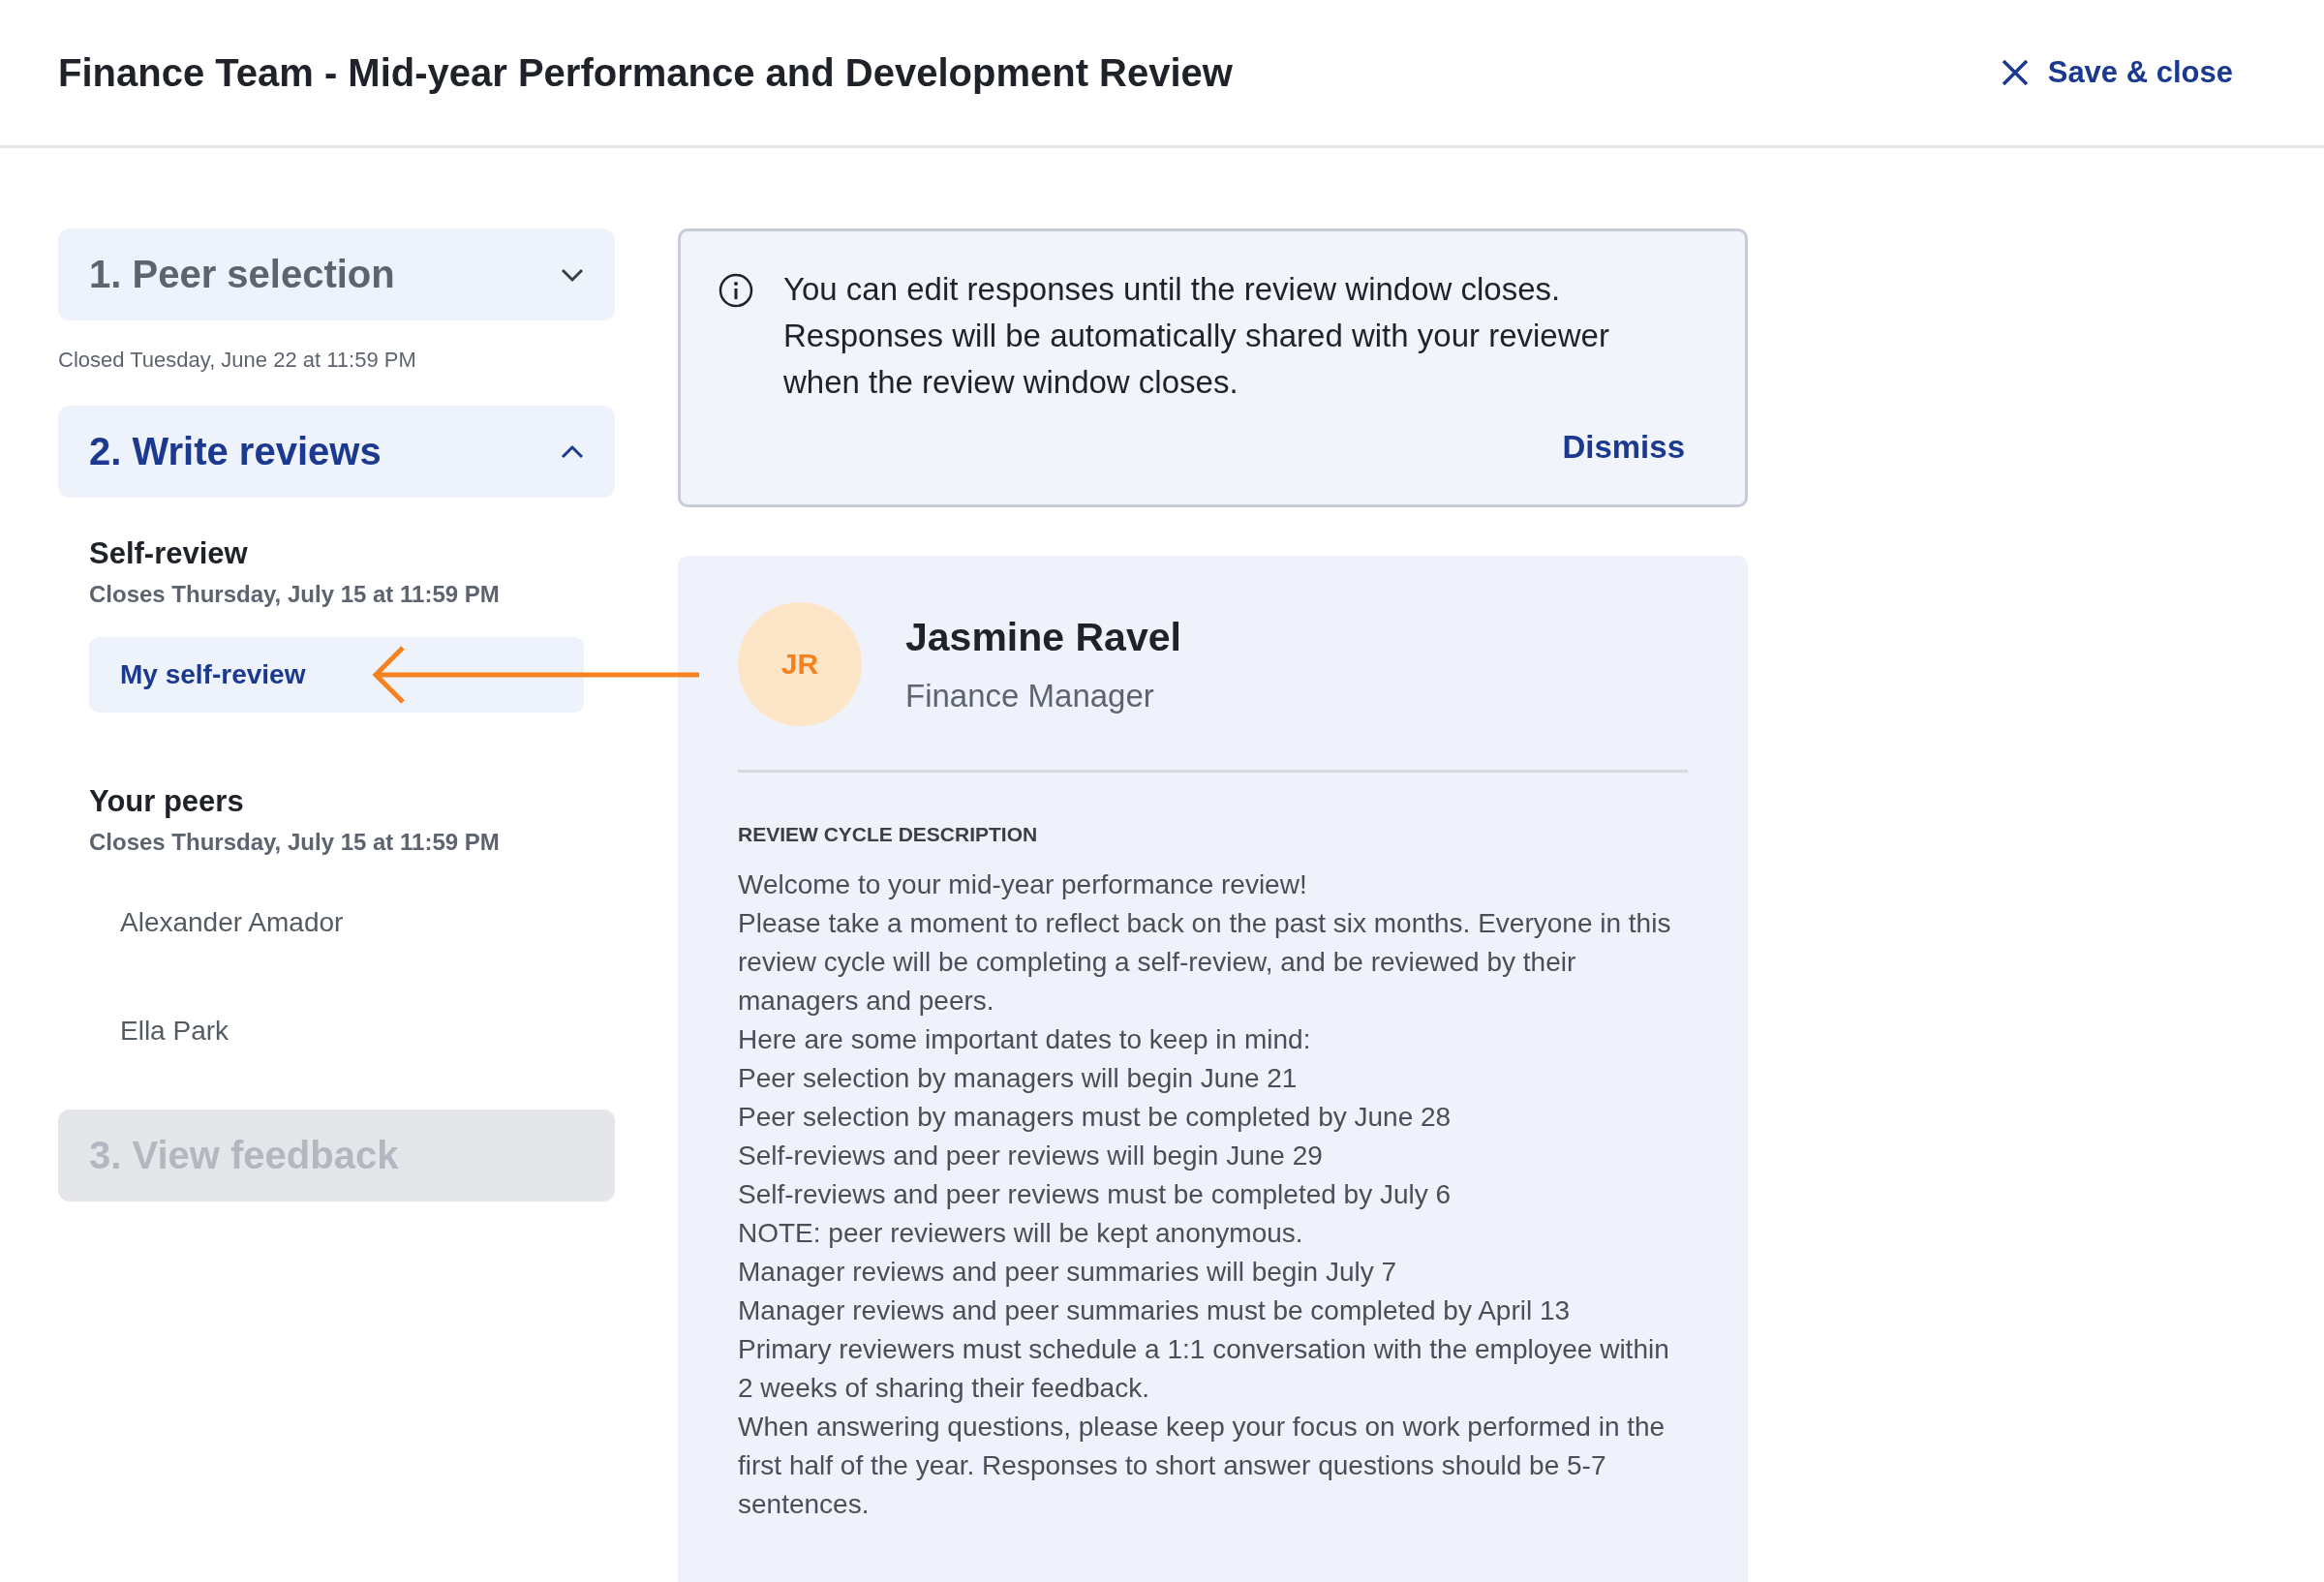 This screenshot has height=1582, width=2324. I want to click on review-item: My self-review, so click(337, 675).